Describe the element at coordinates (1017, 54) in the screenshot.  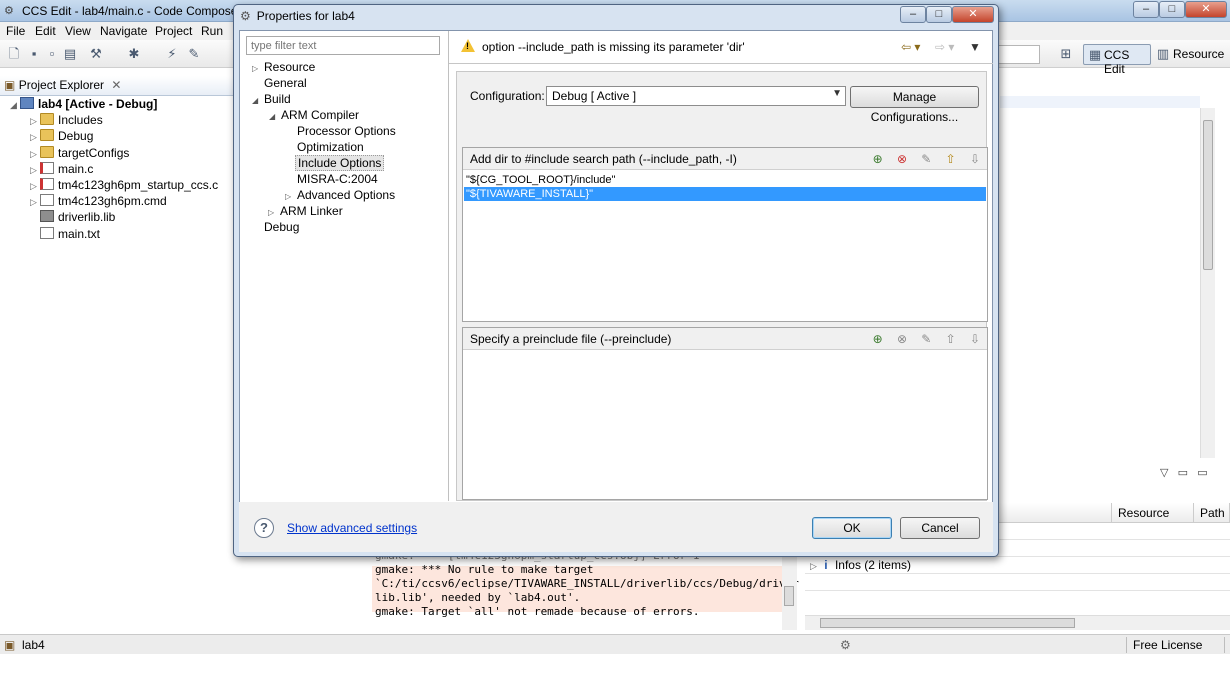
I see `quick-access-input` at that location.